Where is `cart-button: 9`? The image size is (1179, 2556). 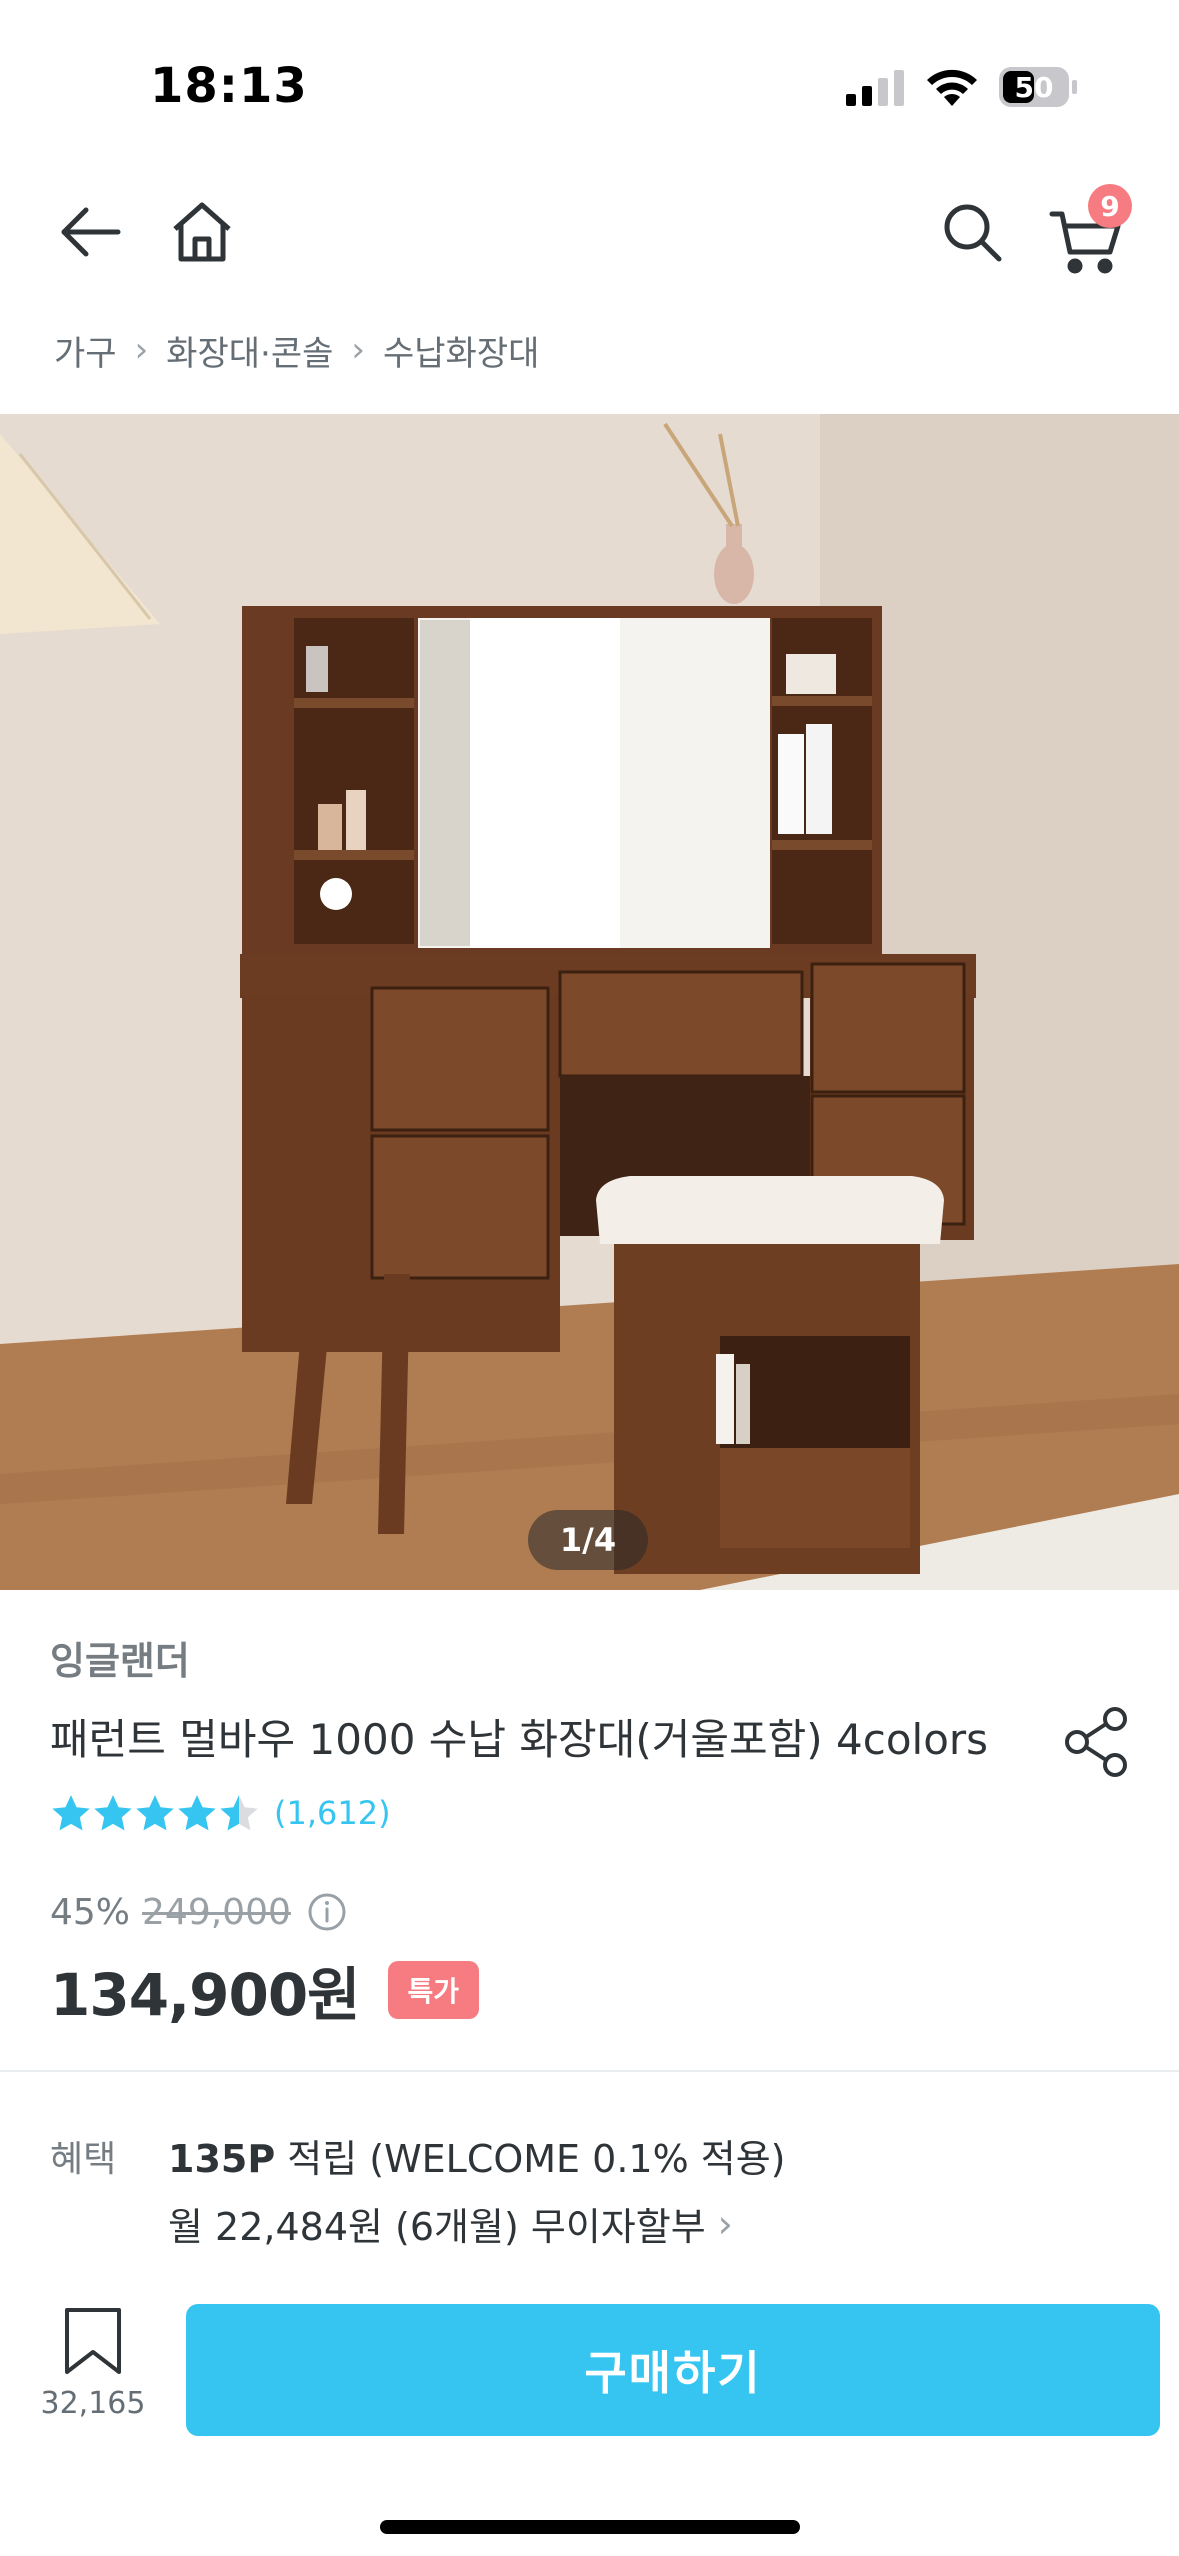
cart-button: 9 is located at coordinates (1086, 232).